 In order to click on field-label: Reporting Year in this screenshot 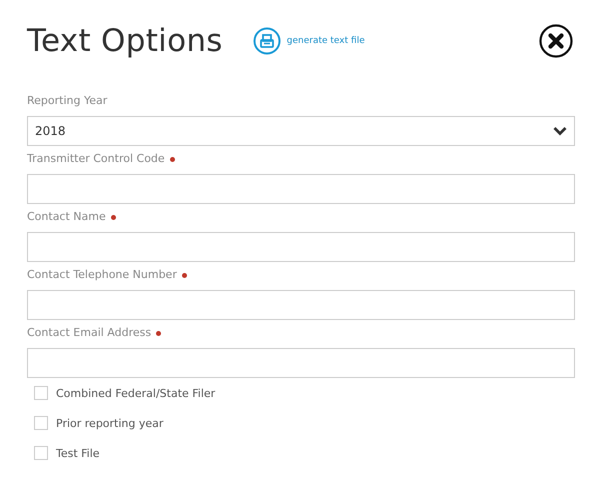, I will do `click(67, 101)`.